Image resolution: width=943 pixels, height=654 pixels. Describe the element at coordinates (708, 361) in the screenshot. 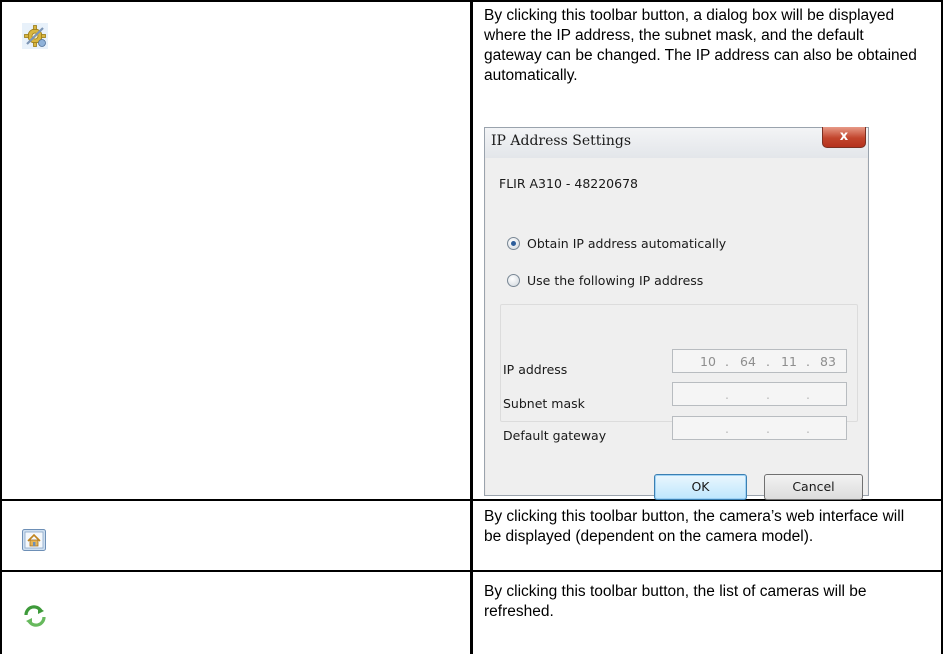

I see `ip-octet: 10` at that location.